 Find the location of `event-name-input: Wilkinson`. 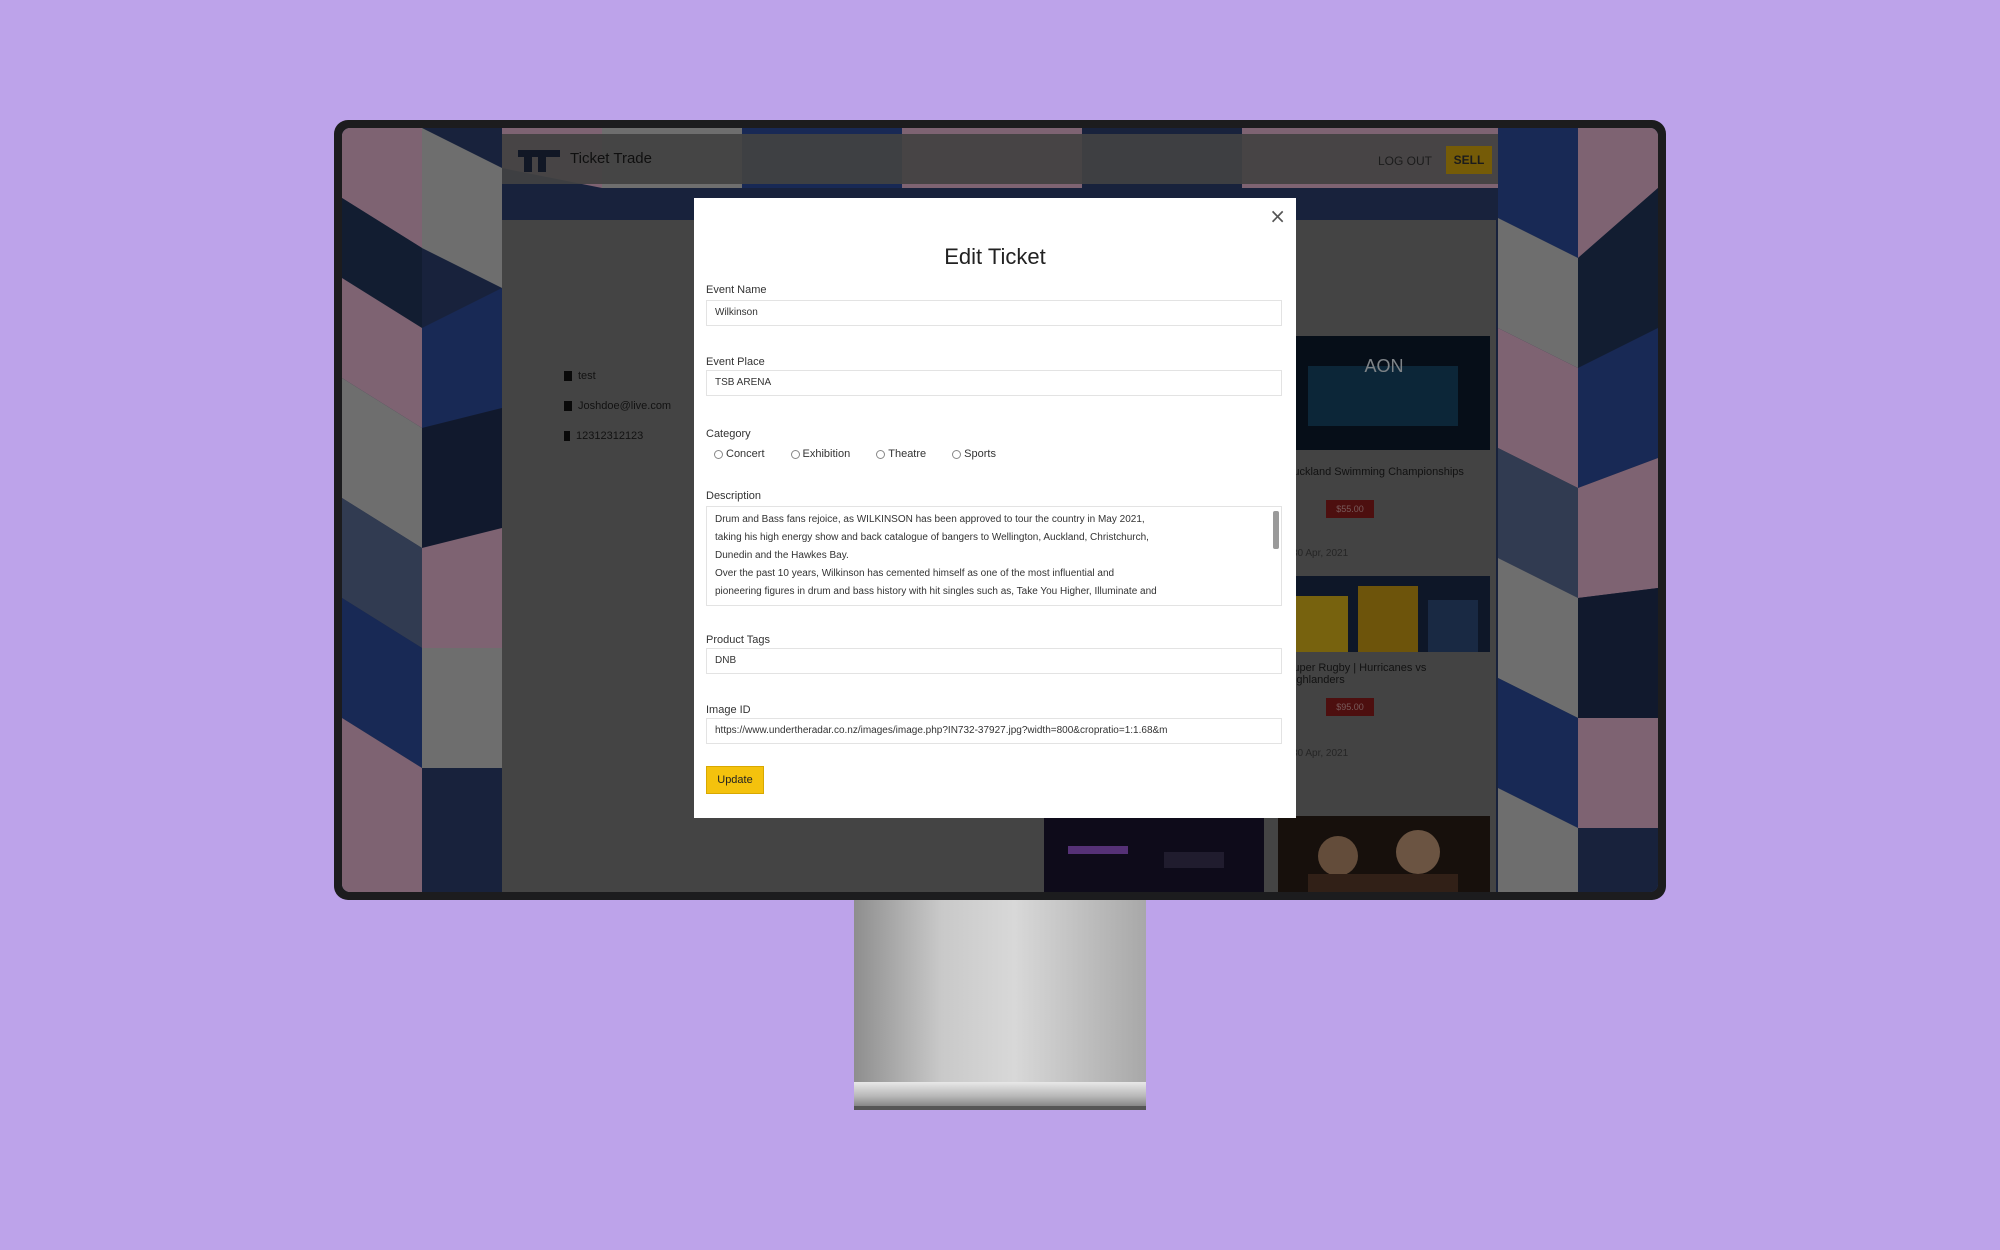

event-name-input: Wilkinson is located at coordinates (994, 313).